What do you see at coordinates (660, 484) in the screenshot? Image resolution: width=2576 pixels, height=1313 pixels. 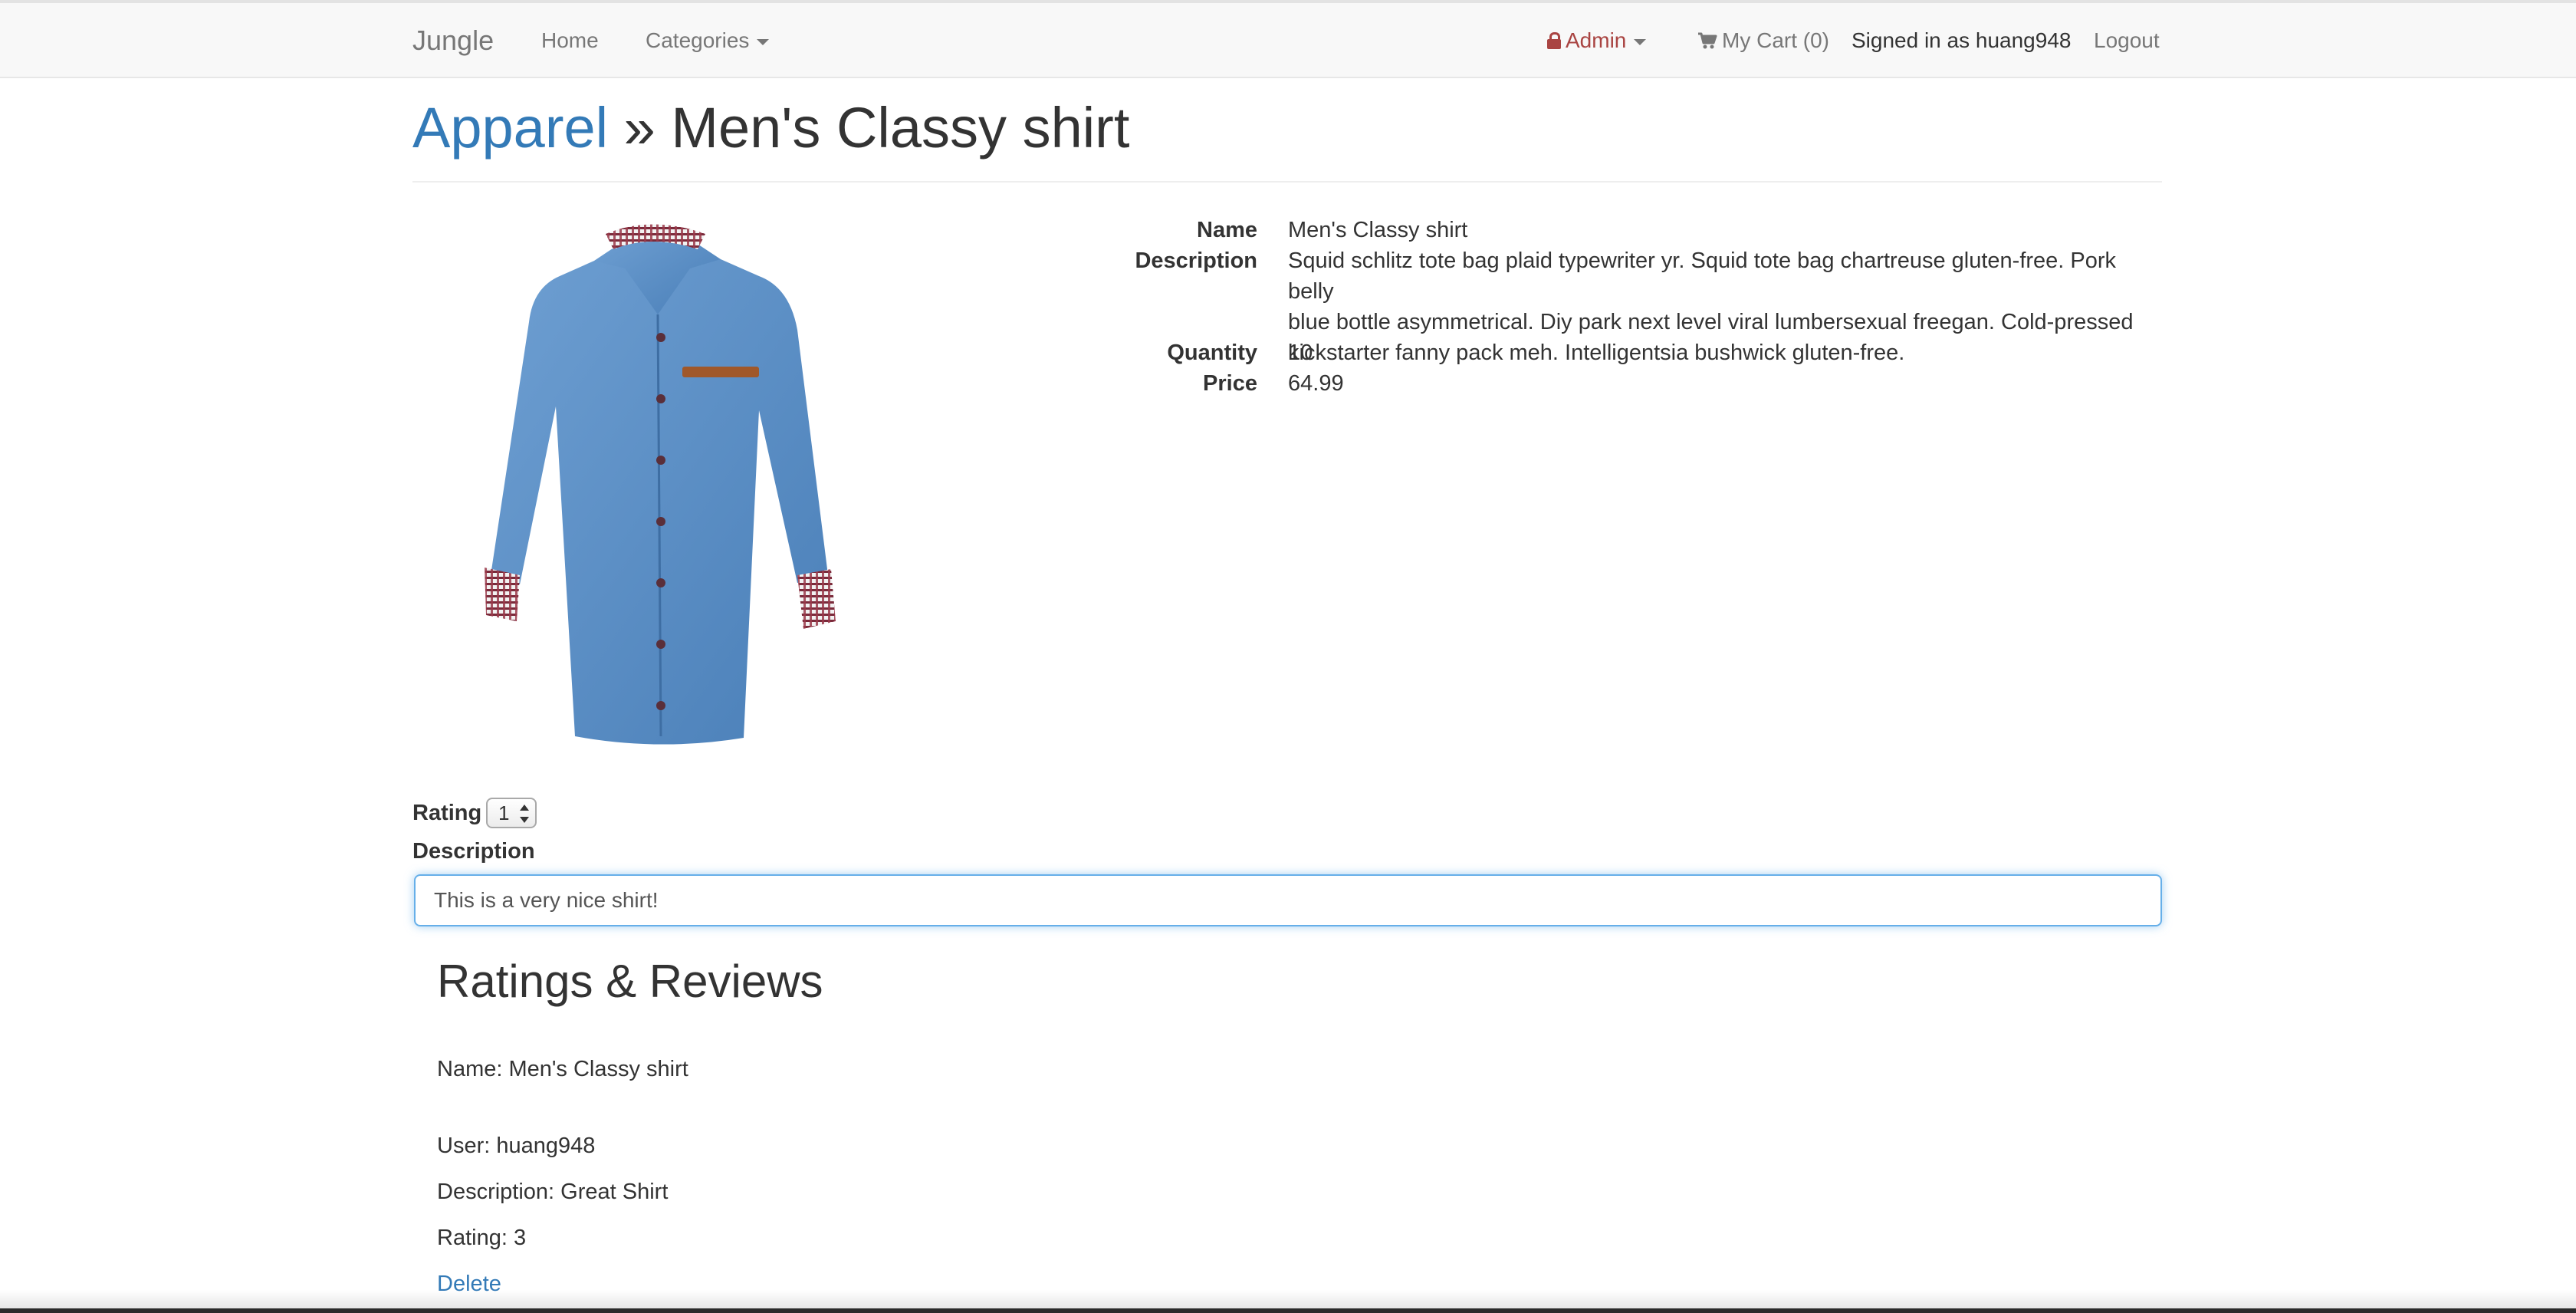 I see `product-image` at bounding box center [660, 484].